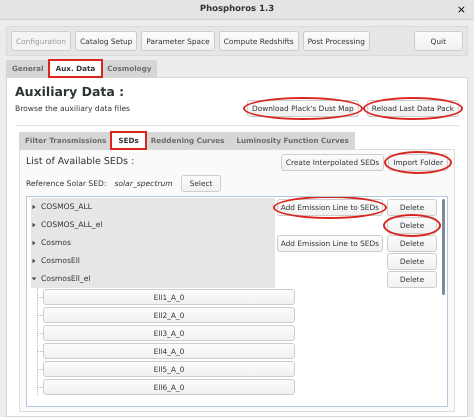 This screenshot has height=417, width=474. I want to click on close-button: ×, so click(461, 10).